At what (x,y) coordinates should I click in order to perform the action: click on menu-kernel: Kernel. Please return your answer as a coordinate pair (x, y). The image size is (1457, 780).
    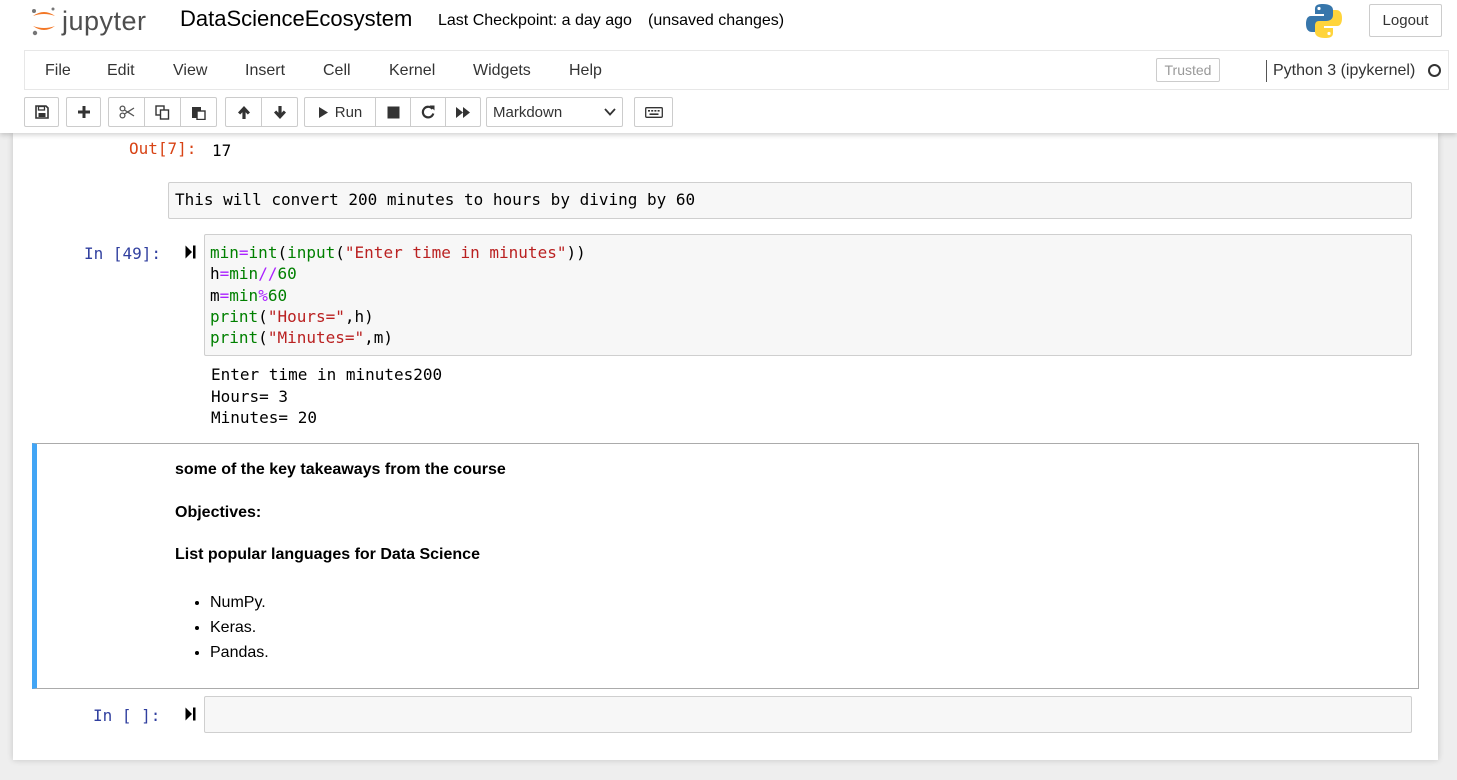
    Looking at the image, I should click on (412, 71).